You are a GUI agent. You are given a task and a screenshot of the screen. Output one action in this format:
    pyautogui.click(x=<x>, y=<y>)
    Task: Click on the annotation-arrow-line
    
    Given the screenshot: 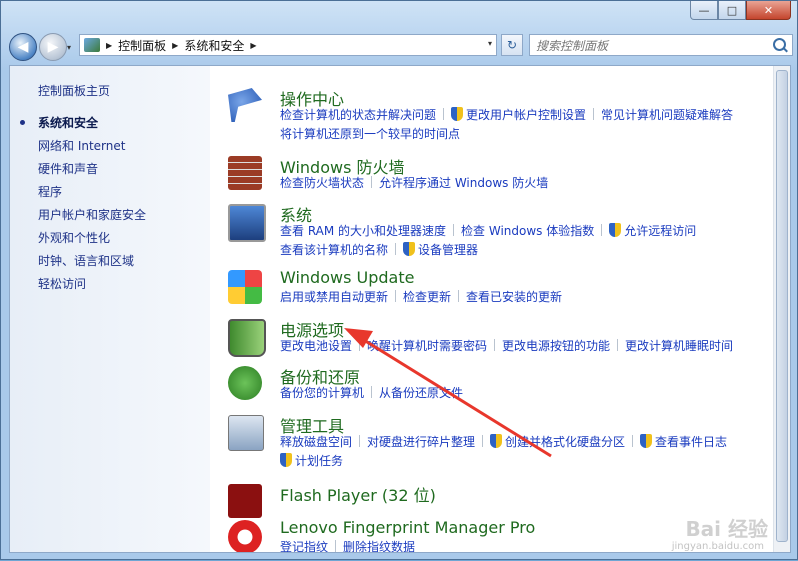 What is the action you would take?
    pyautogui.click(x=455, y=396)
    